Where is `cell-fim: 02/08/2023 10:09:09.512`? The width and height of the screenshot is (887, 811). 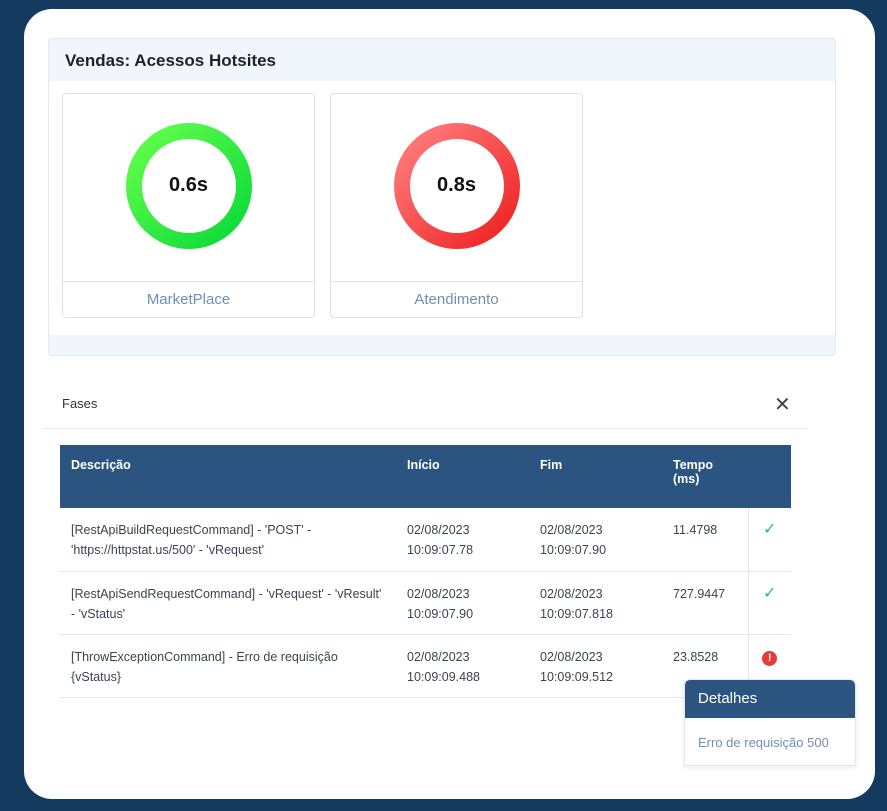 cell-fim: 02/08/2023 10:09:09.512 is located at coordinates (595, 666).